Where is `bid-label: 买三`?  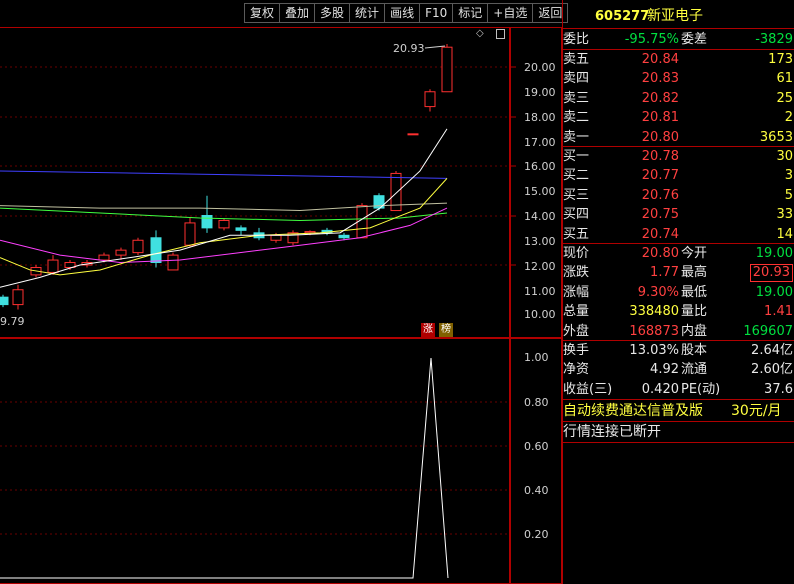
bid-label: 买三 is located at coordinates (576, 195).